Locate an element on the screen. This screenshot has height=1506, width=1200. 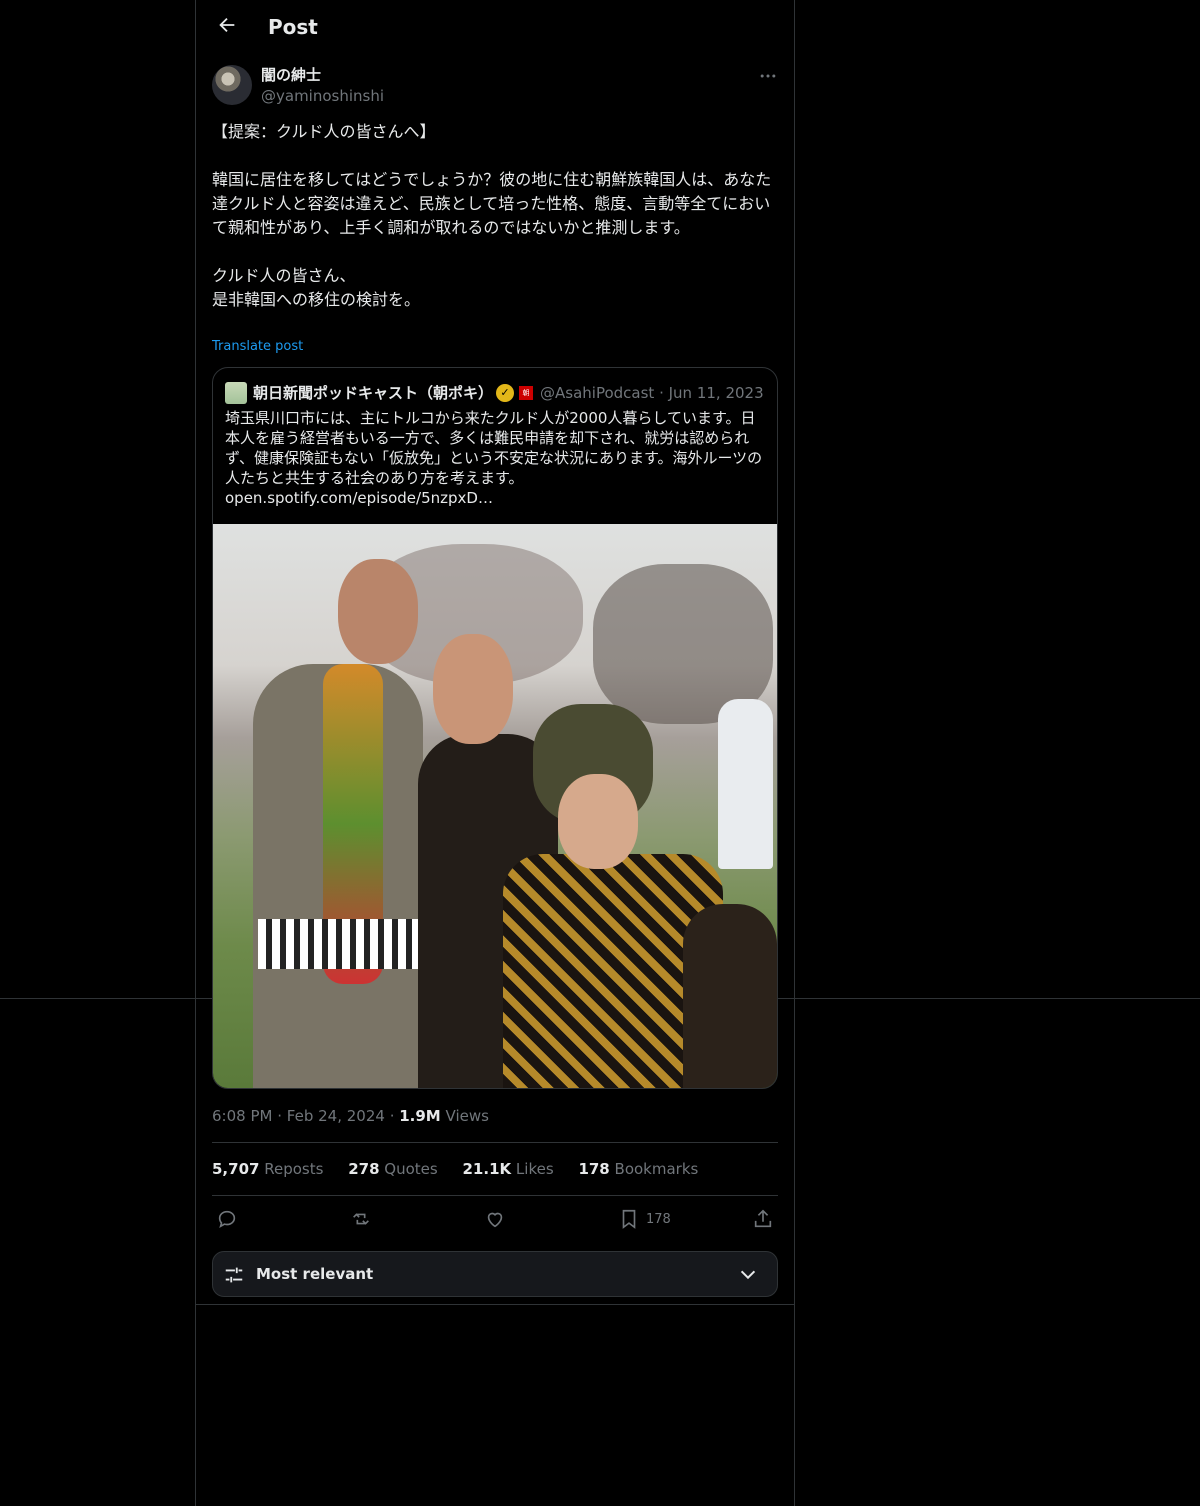
photo-girl-head is located at coordinates (598, 821).